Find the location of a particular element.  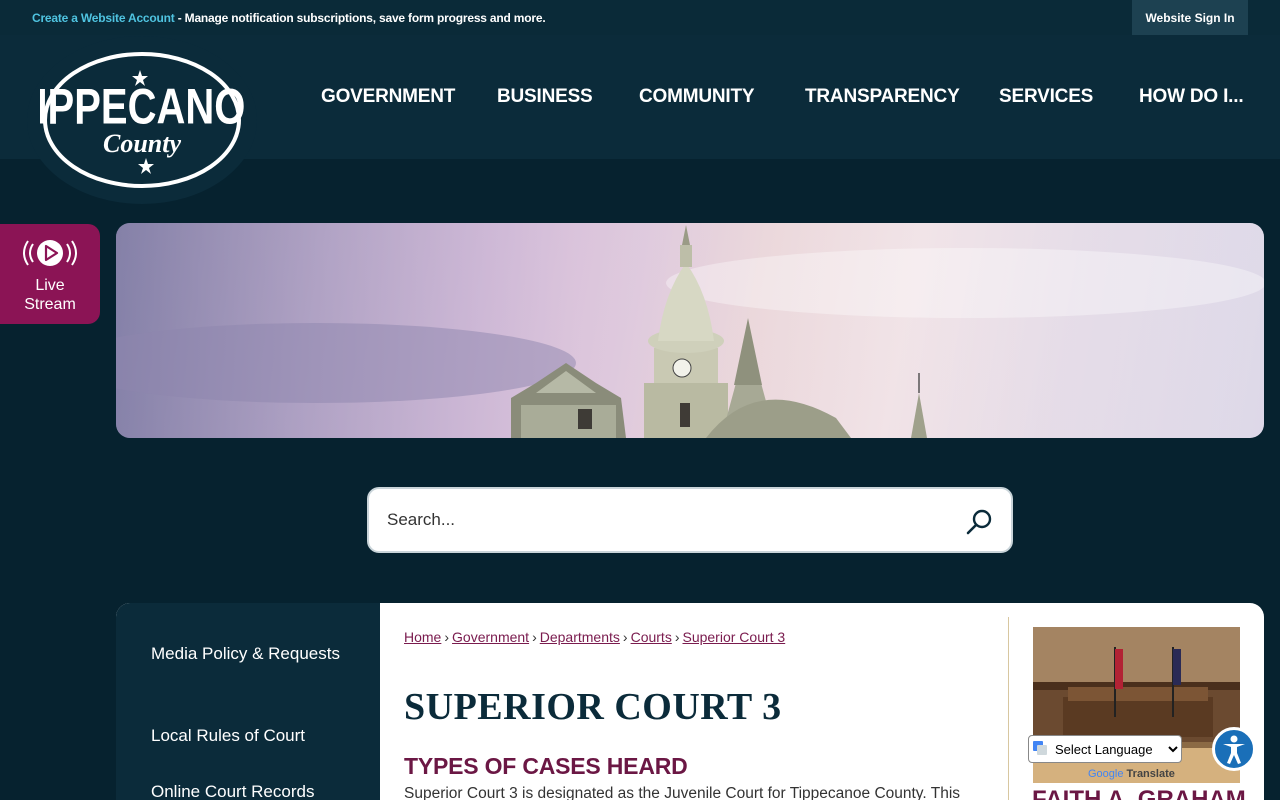

powered-by-google-translate: Google Translate is located at coordinates (1131, 774).